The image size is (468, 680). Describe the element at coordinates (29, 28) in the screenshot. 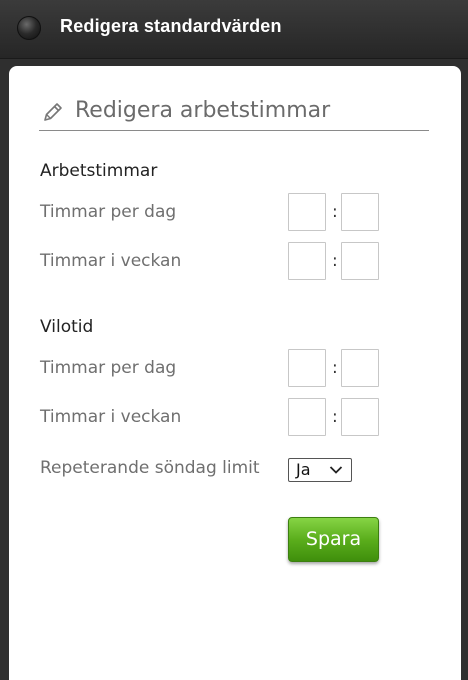

I see `window-dot-icon` at that location.